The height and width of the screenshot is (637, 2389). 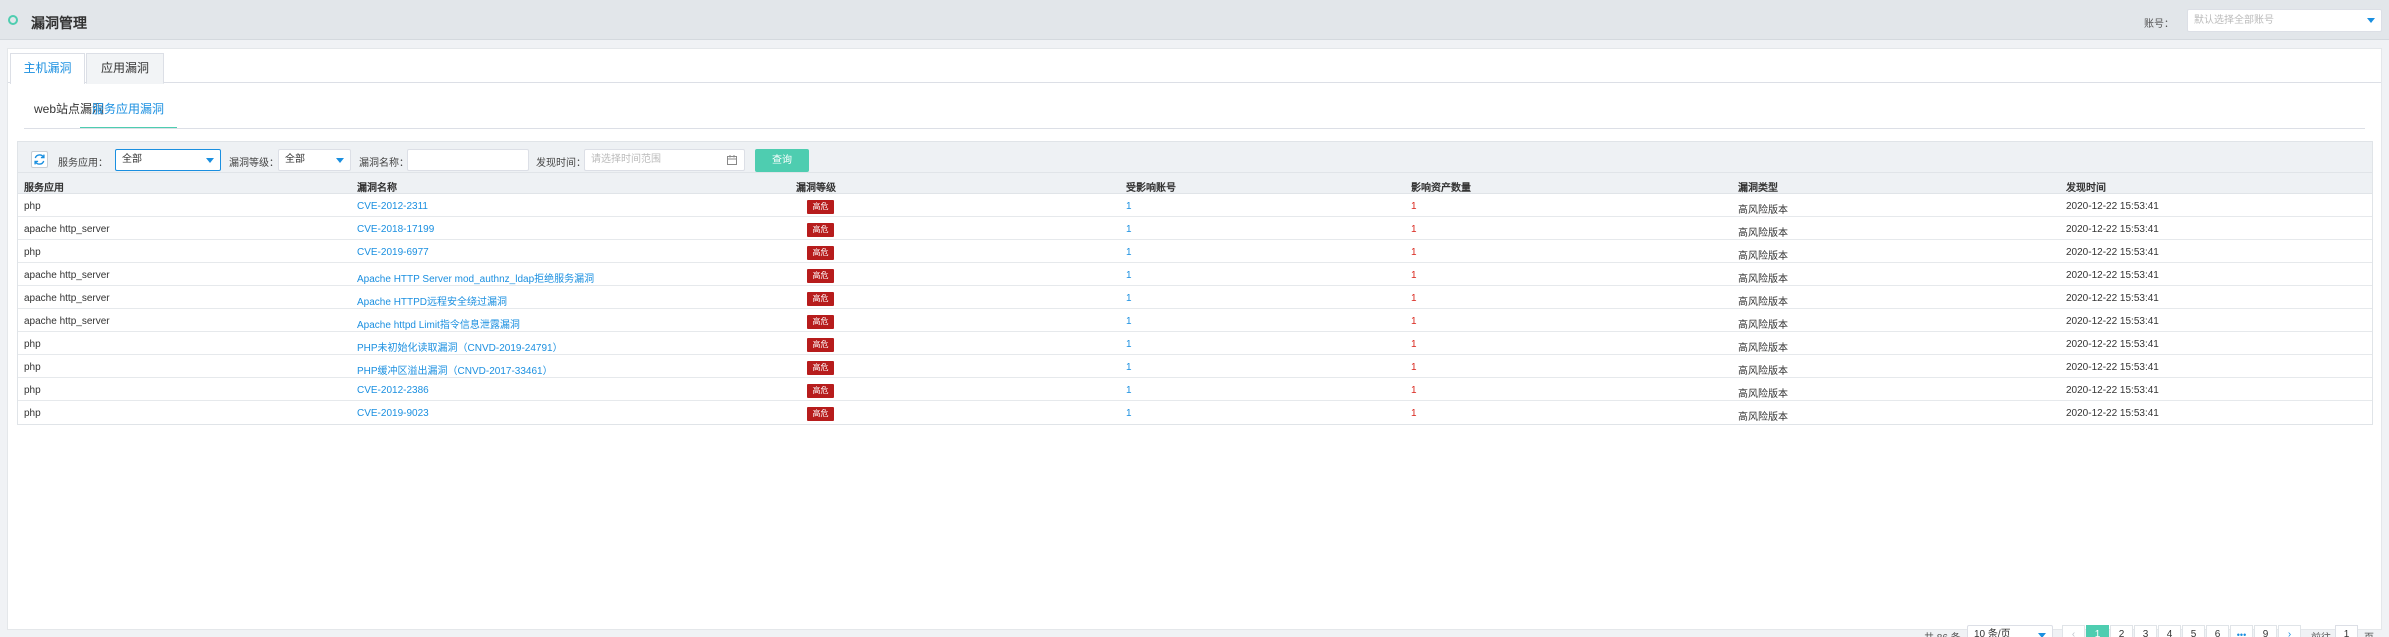 I want to click on page-size-select: 10 条/页, so click(x=2010, y=631).